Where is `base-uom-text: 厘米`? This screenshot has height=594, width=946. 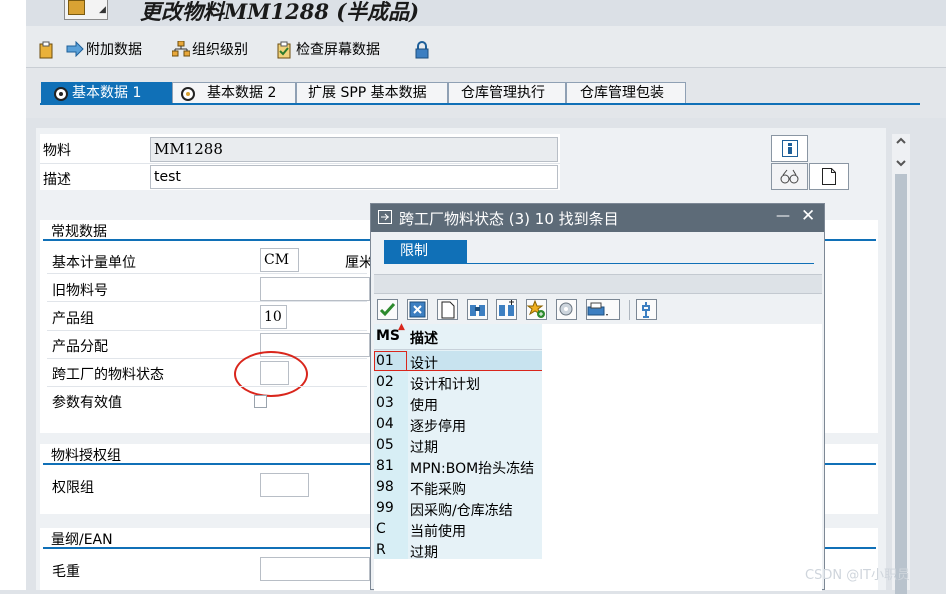
base-uom-text: 厘米 is located at coordinates (359, 263).